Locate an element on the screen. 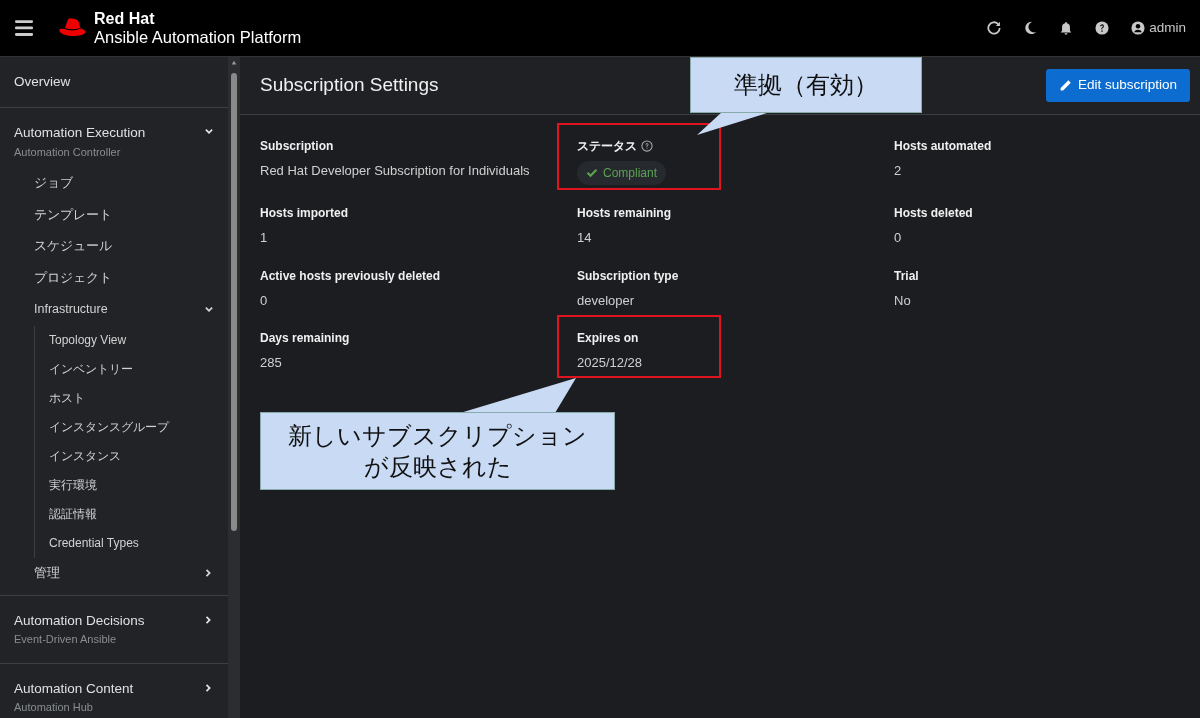  field-label: Active hosts previously deleted is located at coordinates (350, 276).